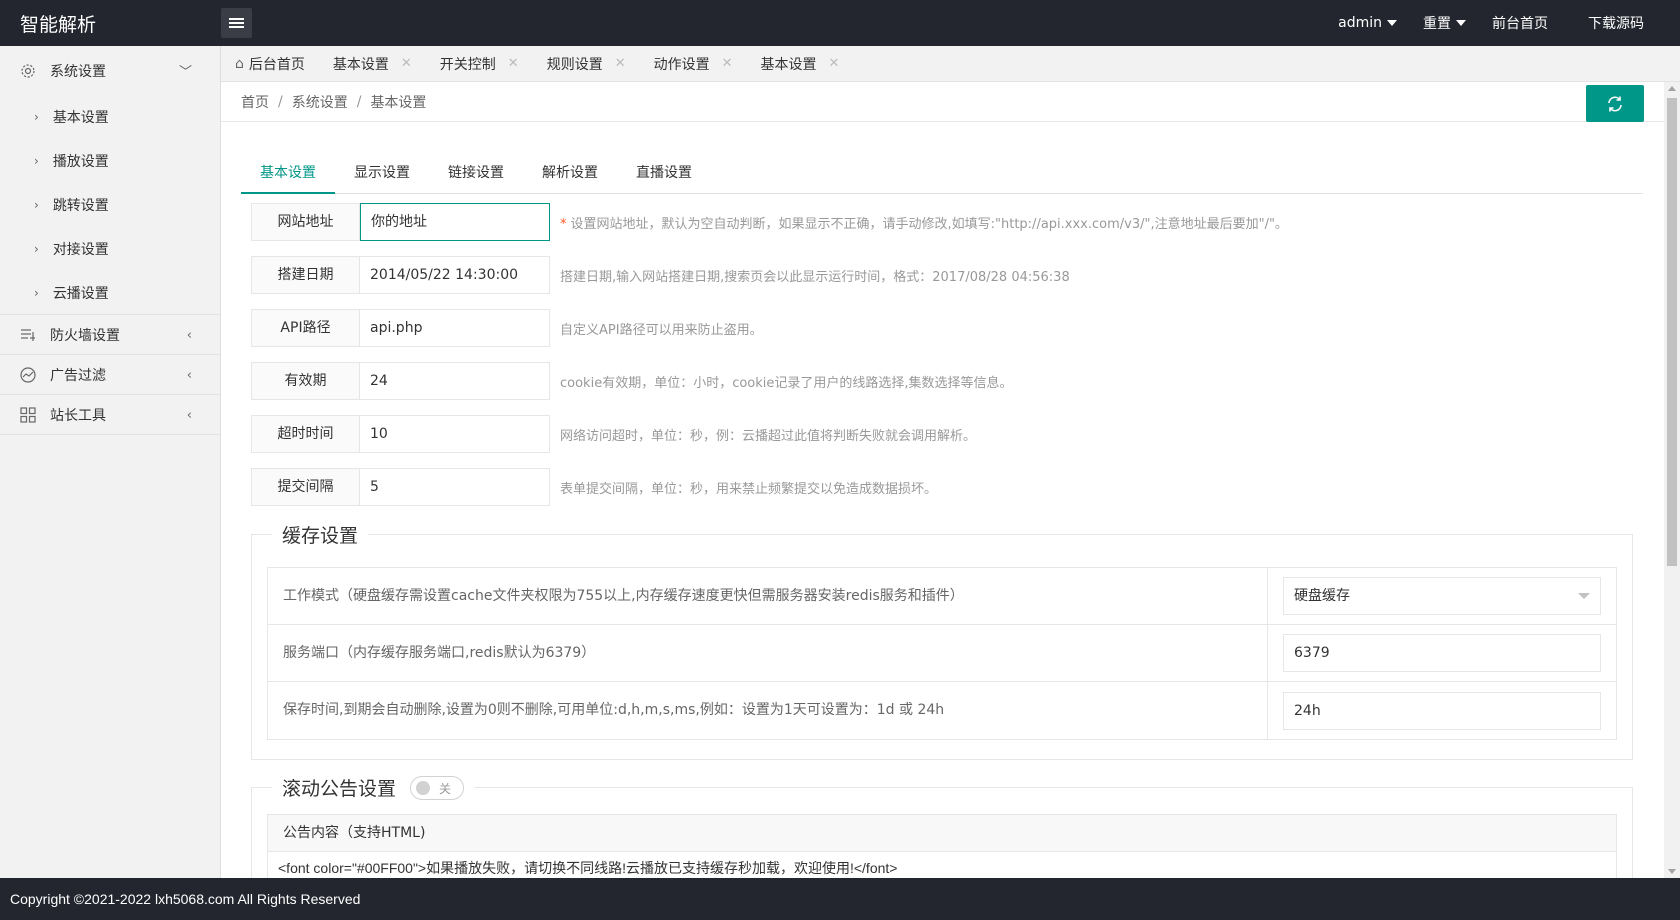 Image resolution: width=1680 pixels, height=920 pixels. I want to click on field-tip: 网络访问超时，单位：秒，例：云播超过此值将判断失败就会调用解析。, so click(768, 436).